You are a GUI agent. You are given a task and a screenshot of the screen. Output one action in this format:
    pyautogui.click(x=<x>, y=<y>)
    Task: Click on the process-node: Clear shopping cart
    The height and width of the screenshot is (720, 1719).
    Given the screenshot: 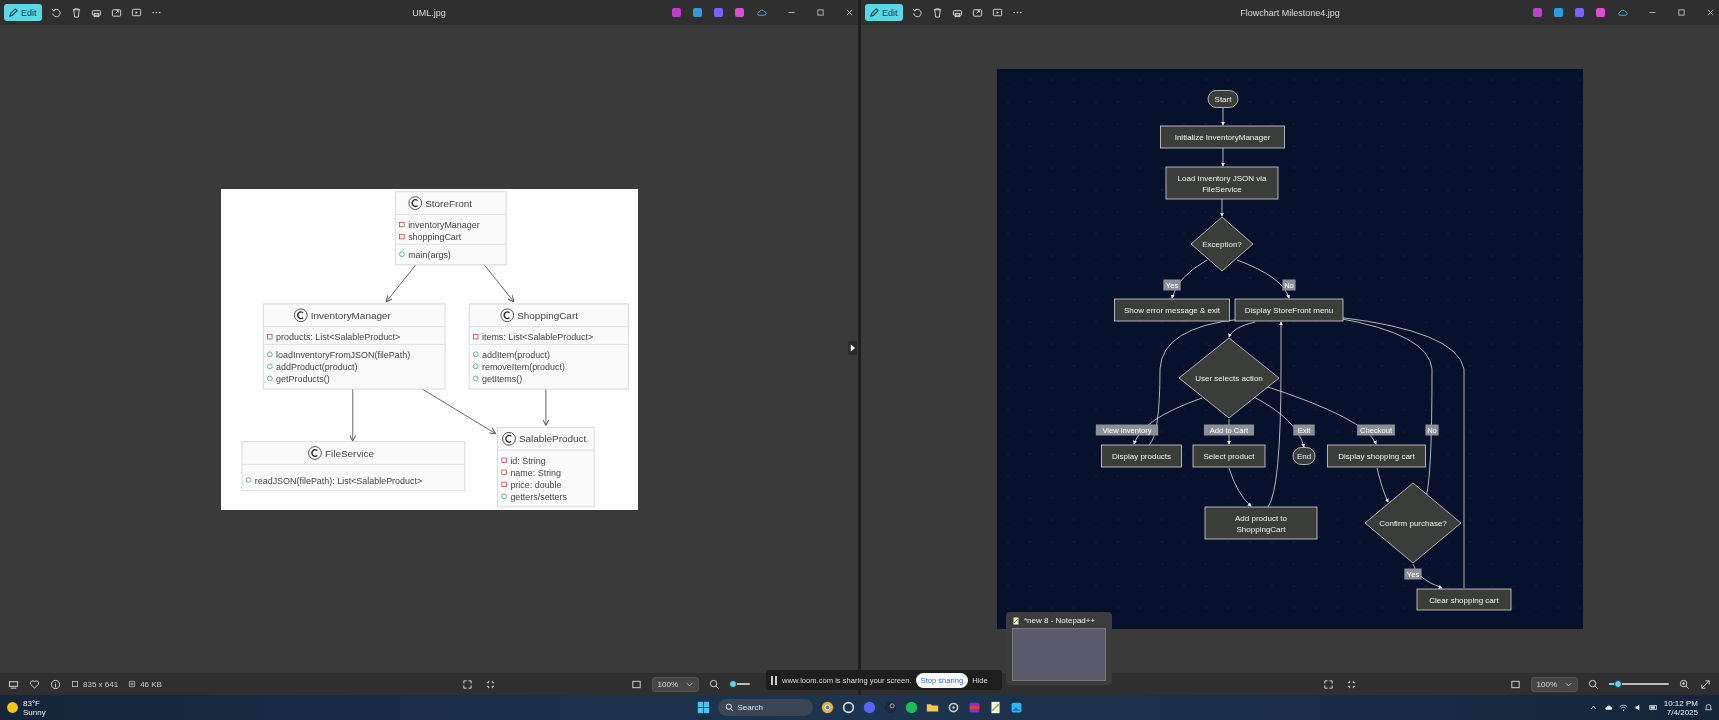 What is the action you would take?
    pyautogui.click(x=1464, y=599)
    